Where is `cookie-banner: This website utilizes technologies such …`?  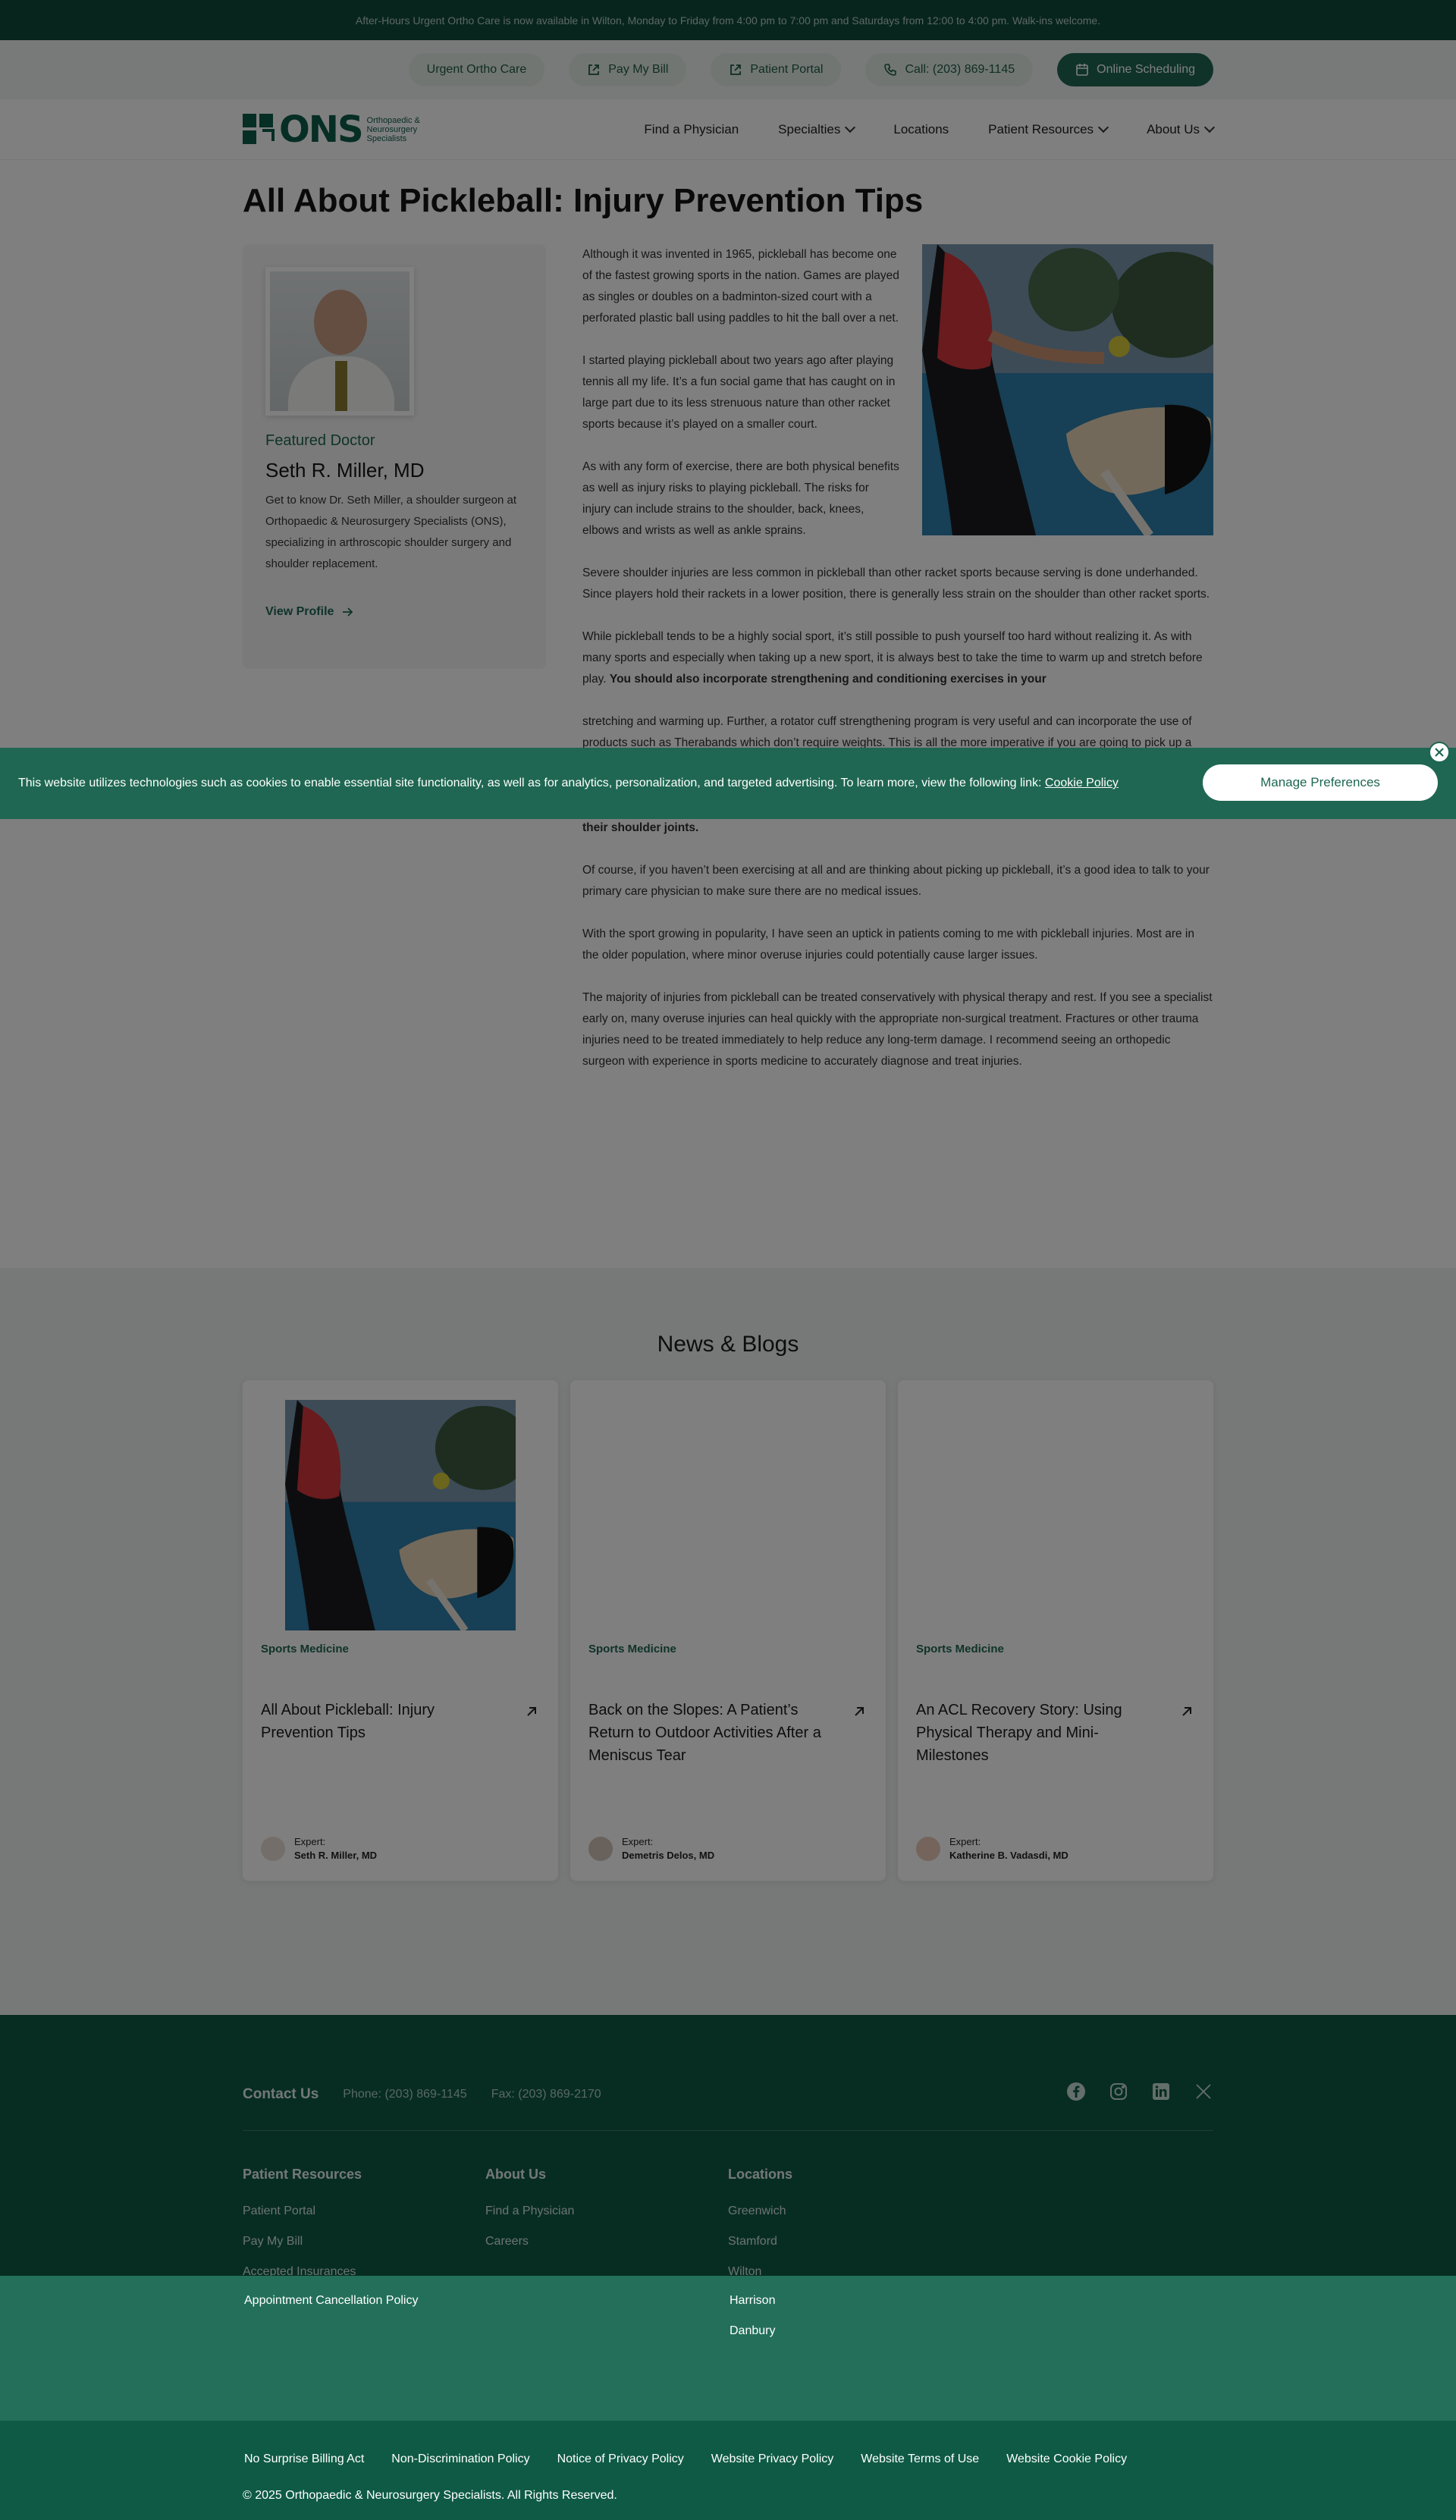 cookie-banner: This website utilizes technologies such … is located at coordinates (728, 780).